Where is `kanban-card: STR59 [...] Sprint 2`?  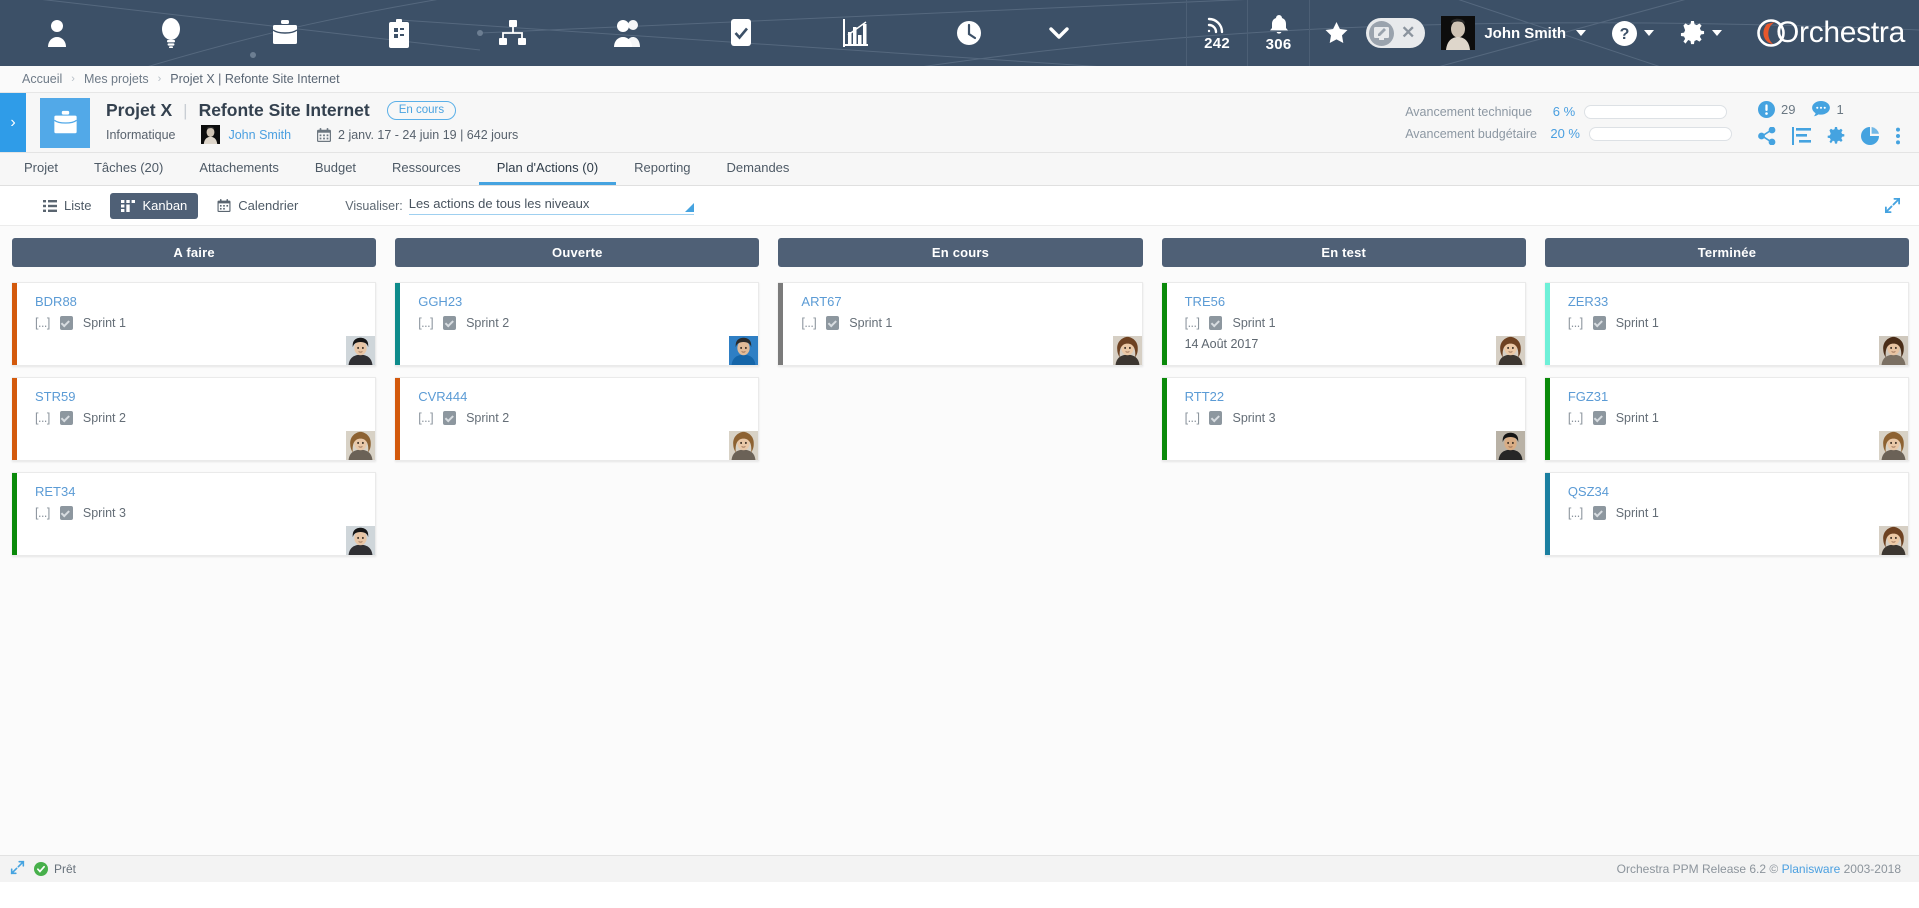
kanban-card: STR59 [...] Sprint 2 is located at coordinates (194, 419).